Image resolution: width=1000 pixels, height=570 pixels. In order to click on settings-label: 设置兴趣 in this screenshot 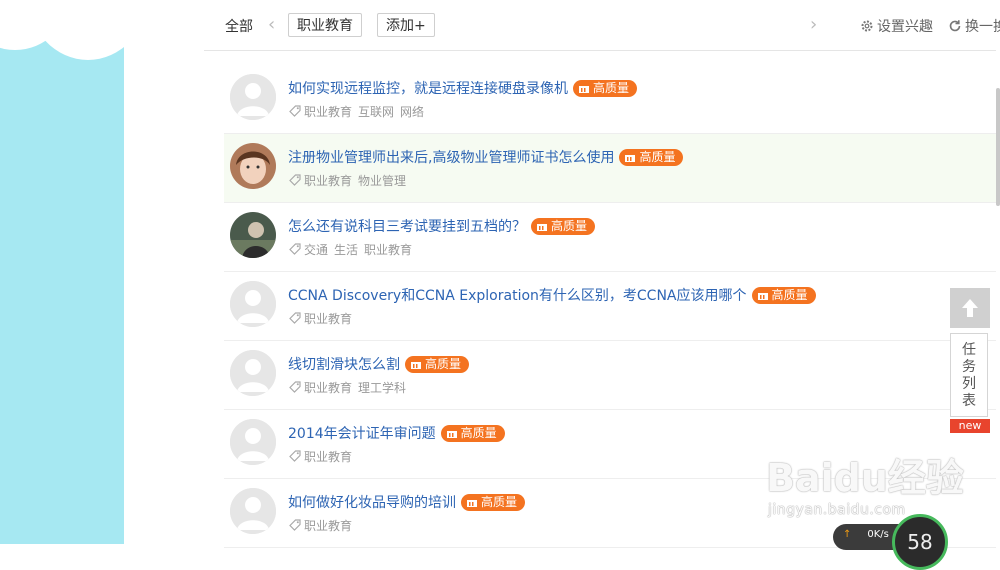, I will do `click(905, 27)`.